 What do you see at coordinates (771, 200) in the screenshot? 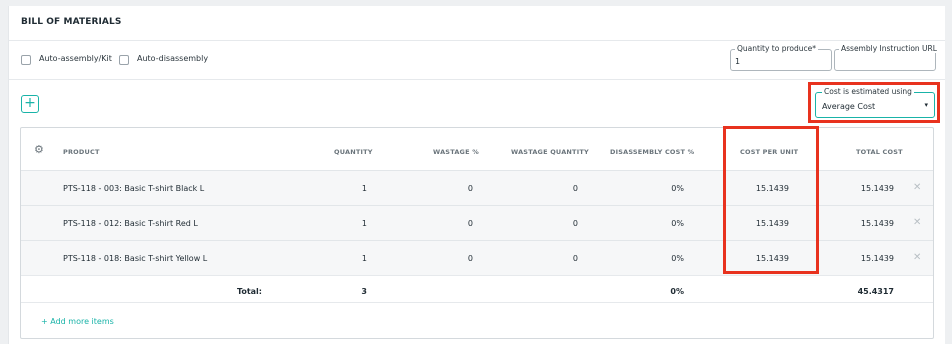
I see `cost-per-unit-highlight` at bounding box center [771, 200].